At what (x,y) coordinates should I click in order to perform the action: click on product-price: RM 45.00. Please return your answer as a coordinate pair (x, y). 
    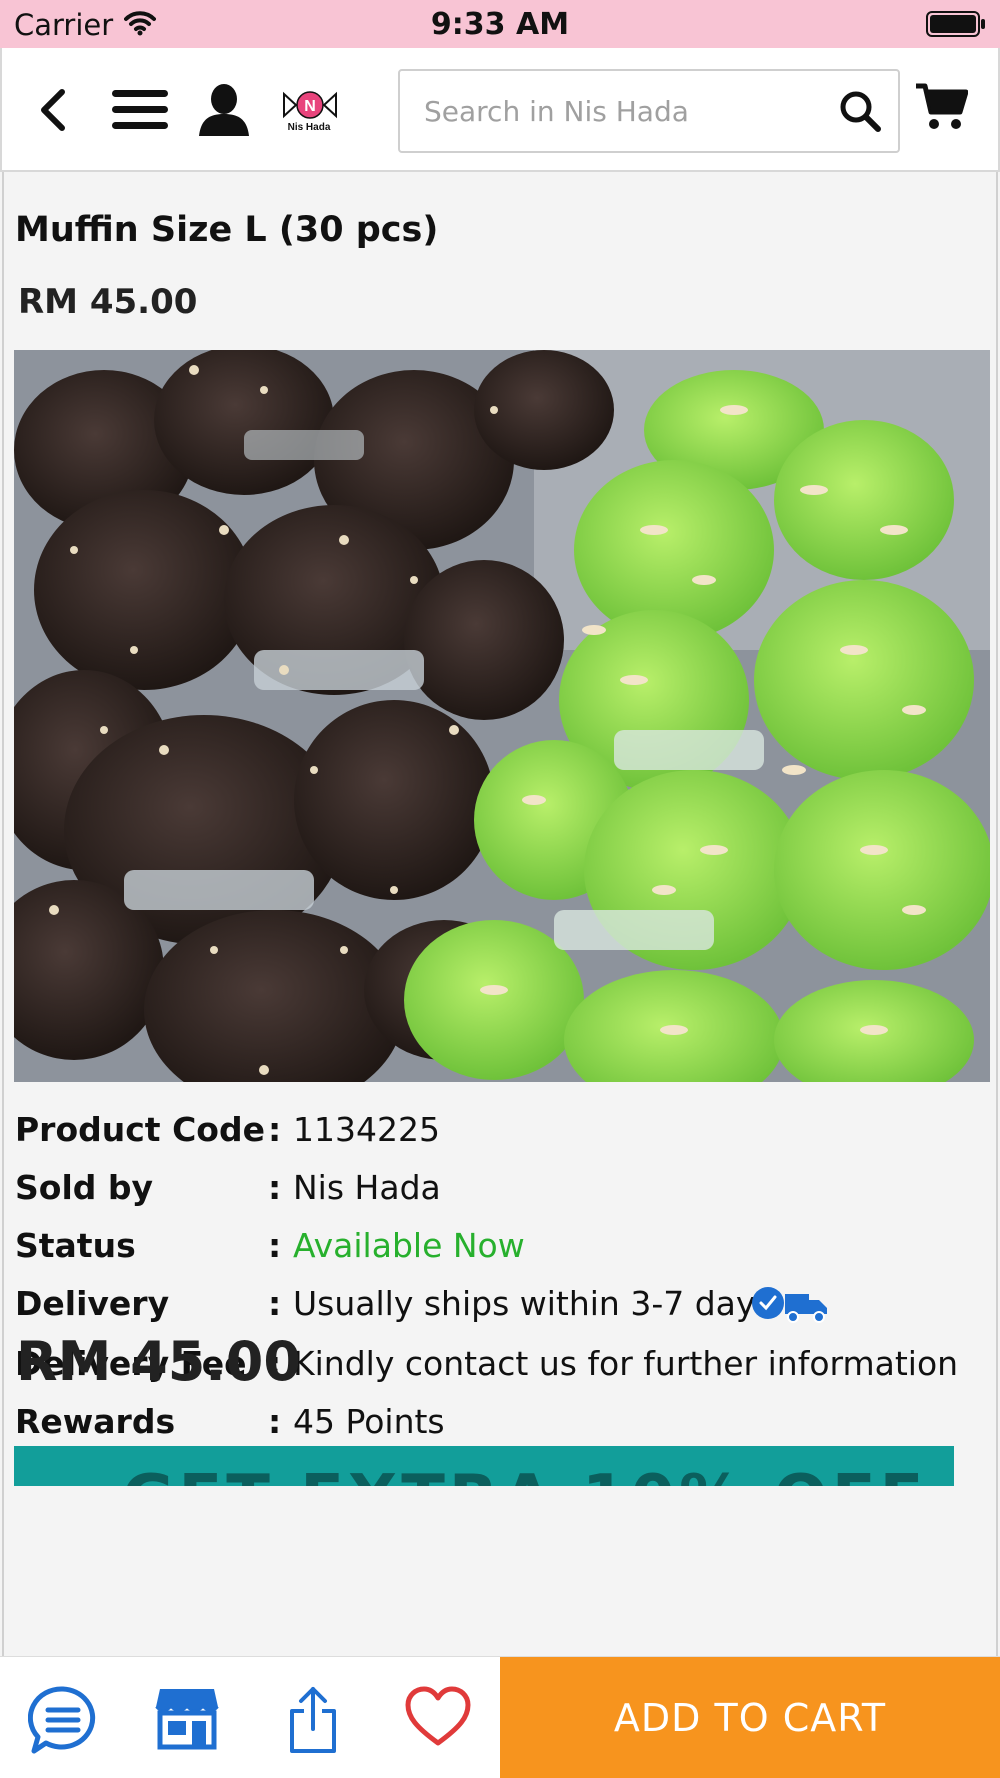
    Looking at the image, I should click on (108, 302).